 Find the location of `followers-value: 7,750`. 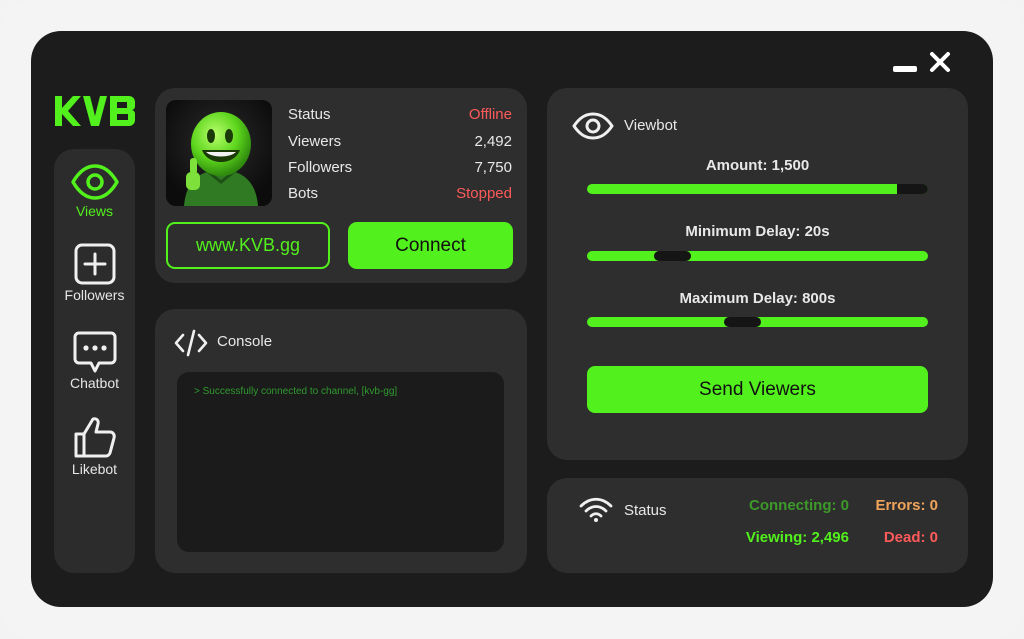

followers-value: 7,750 is located at coordinates (493, 167).